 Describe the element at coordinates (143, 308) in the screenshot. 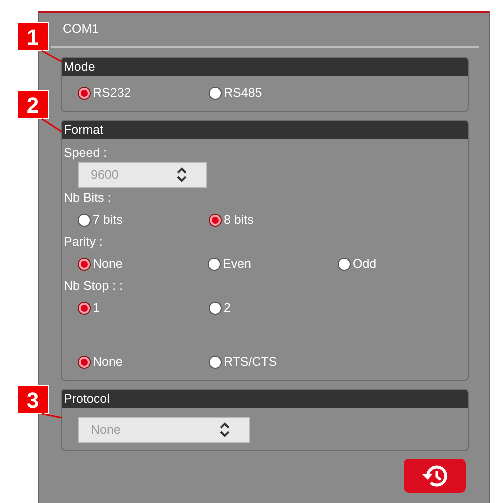

I see `radio-option: 1` at that location.